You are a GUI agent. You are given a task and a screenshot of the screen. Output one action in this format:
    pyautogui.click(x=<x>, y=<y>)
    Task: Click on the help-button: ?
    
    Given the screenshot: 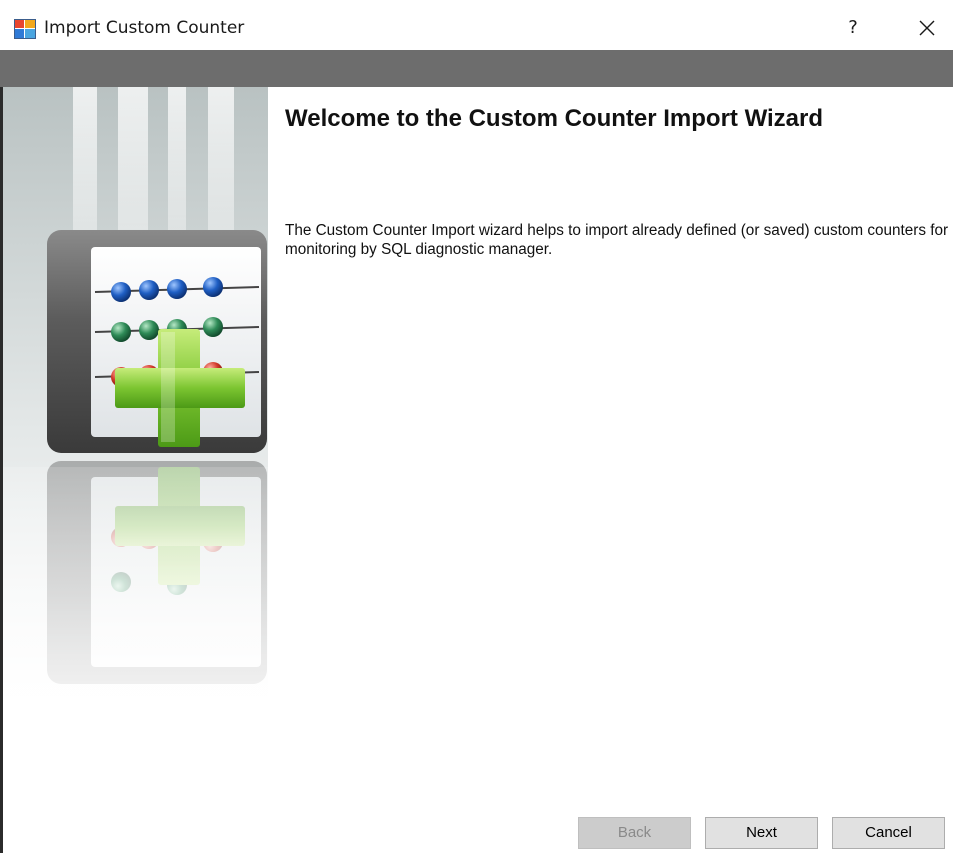 What is the action you would take?
    pyautogui.click(x=853, y=28)
    